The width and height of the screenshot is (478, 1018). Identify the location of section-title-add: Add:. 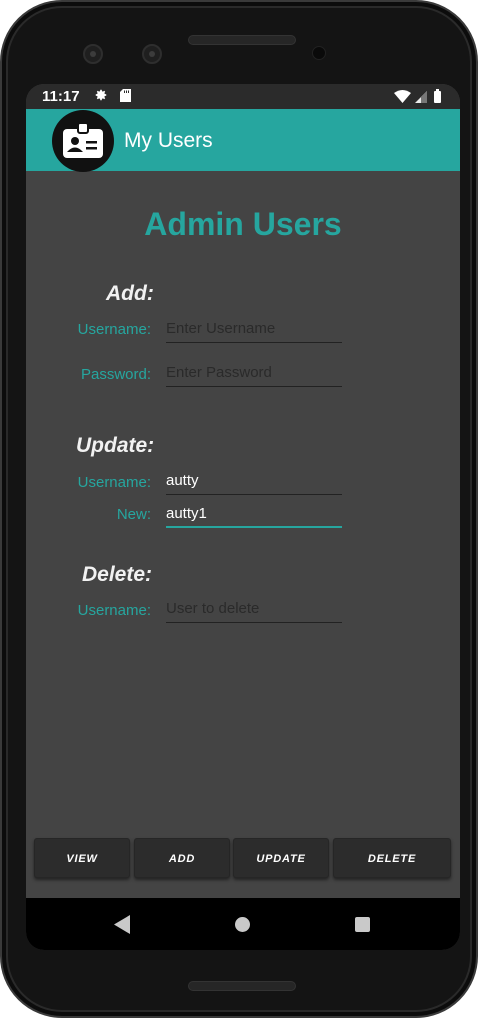
(130, 293).